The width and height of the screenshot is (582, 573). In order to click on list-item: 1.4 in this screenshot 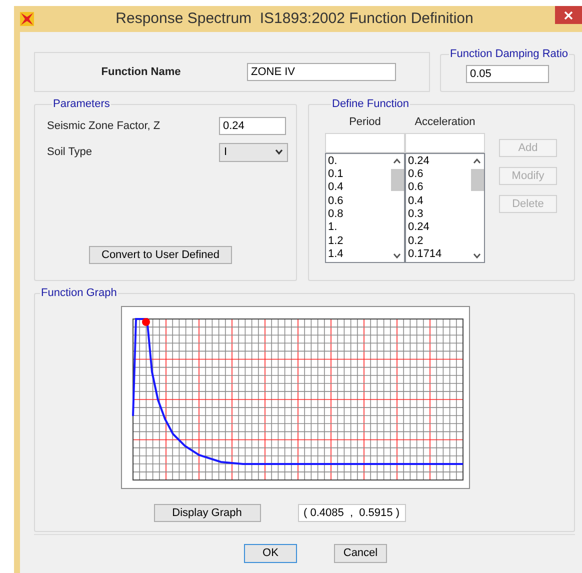, I will do `click(359, 255)`.